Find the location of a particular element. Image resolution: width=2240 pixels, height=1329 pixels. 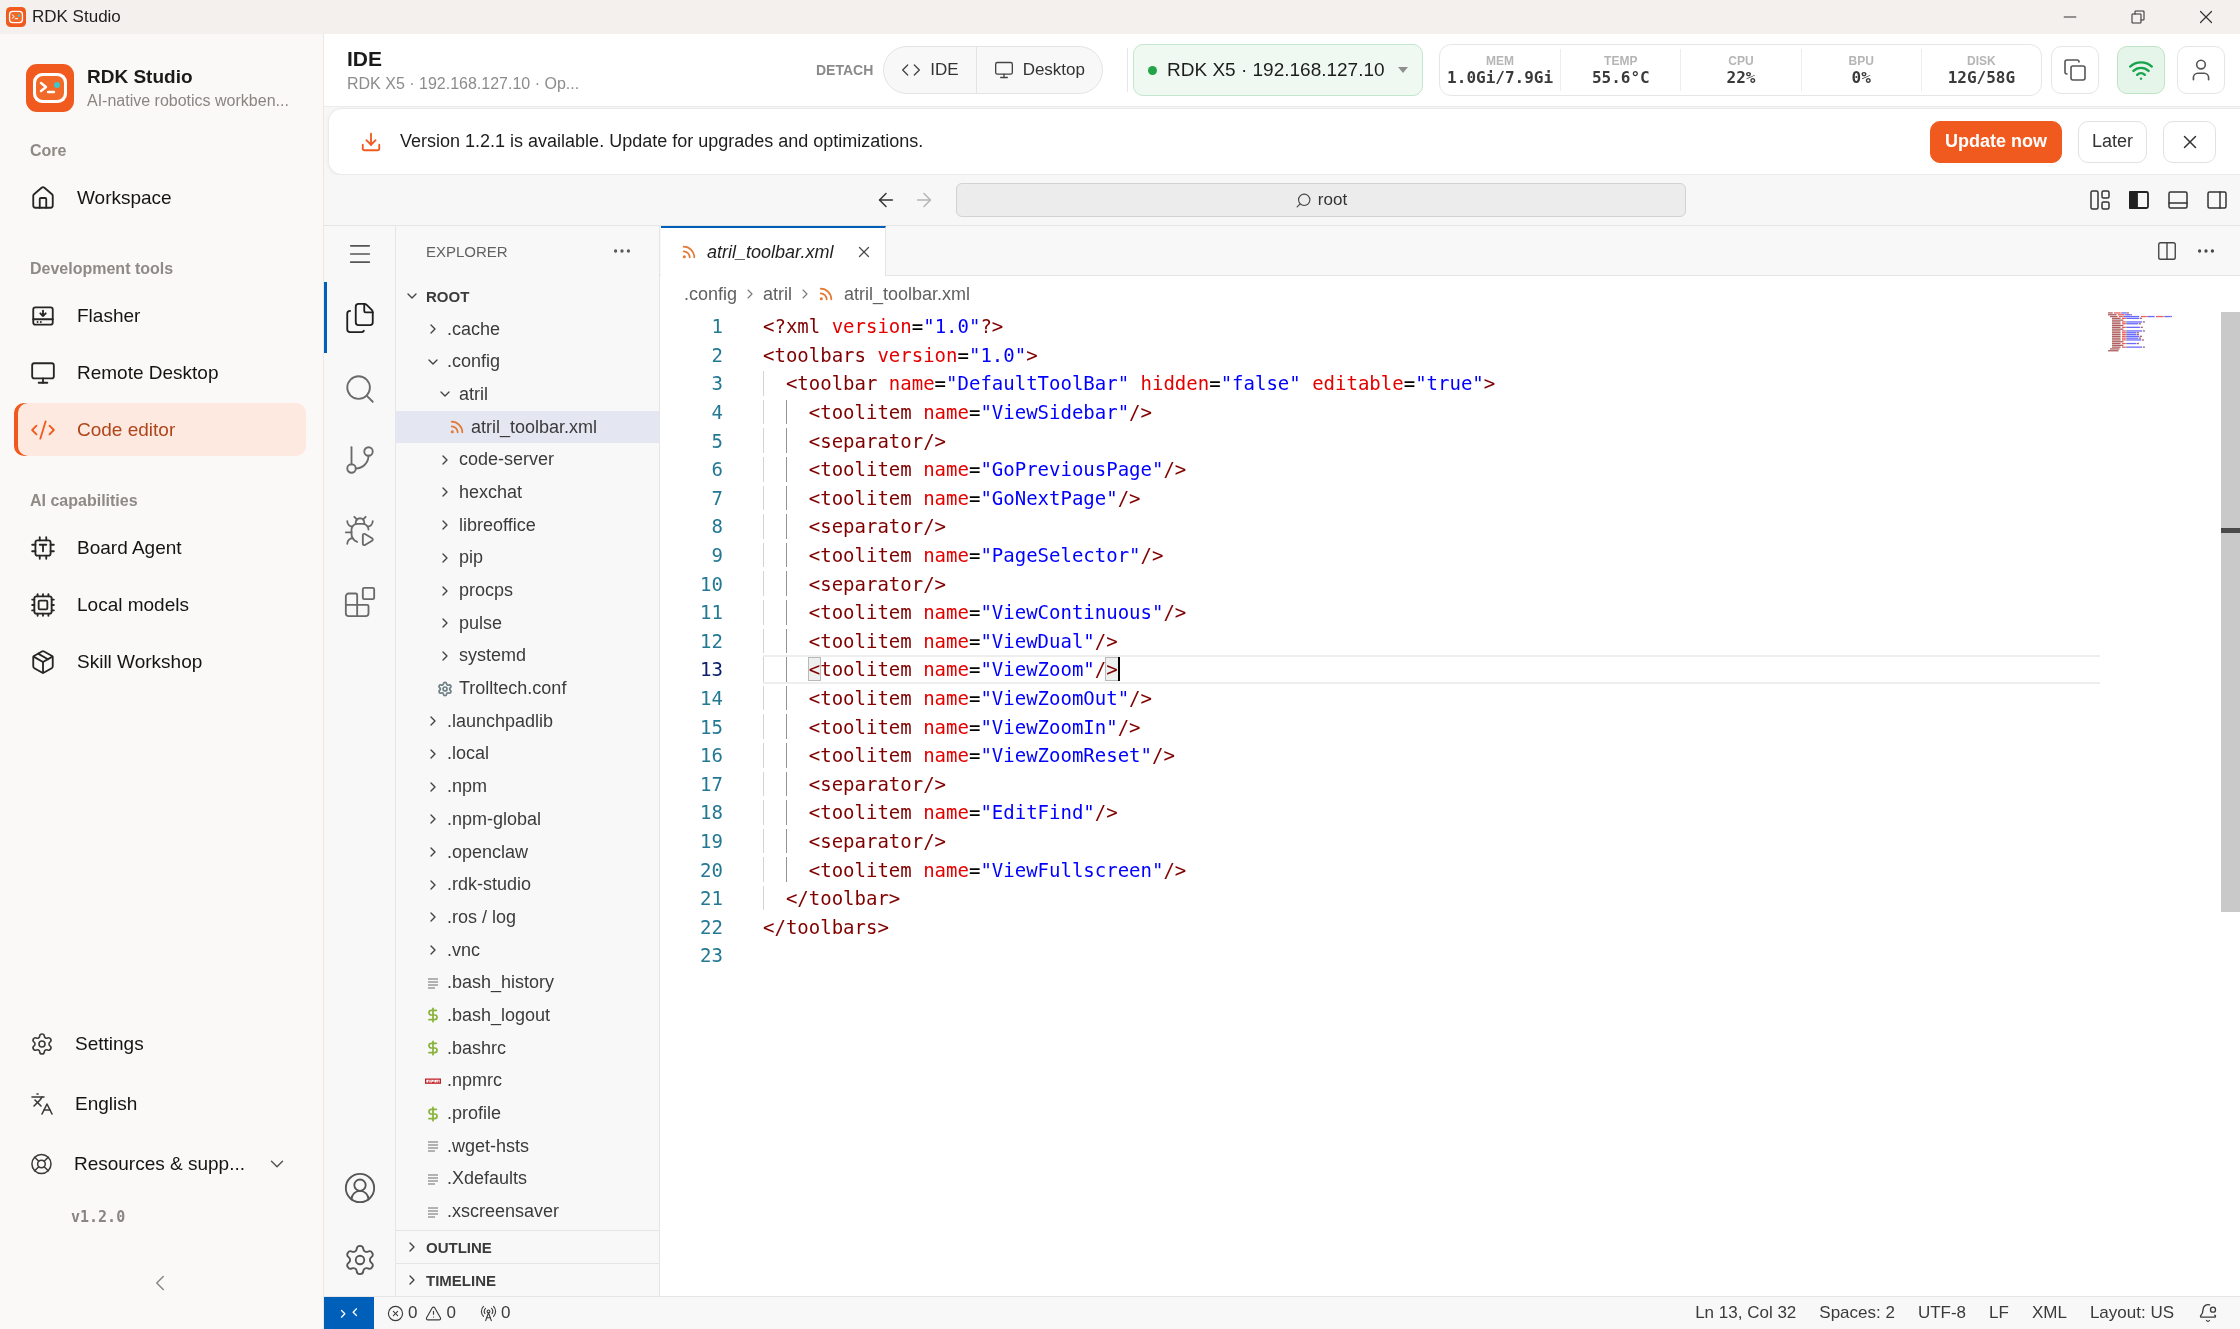

folder-item: ROOT is located at coordinates (527, 296).